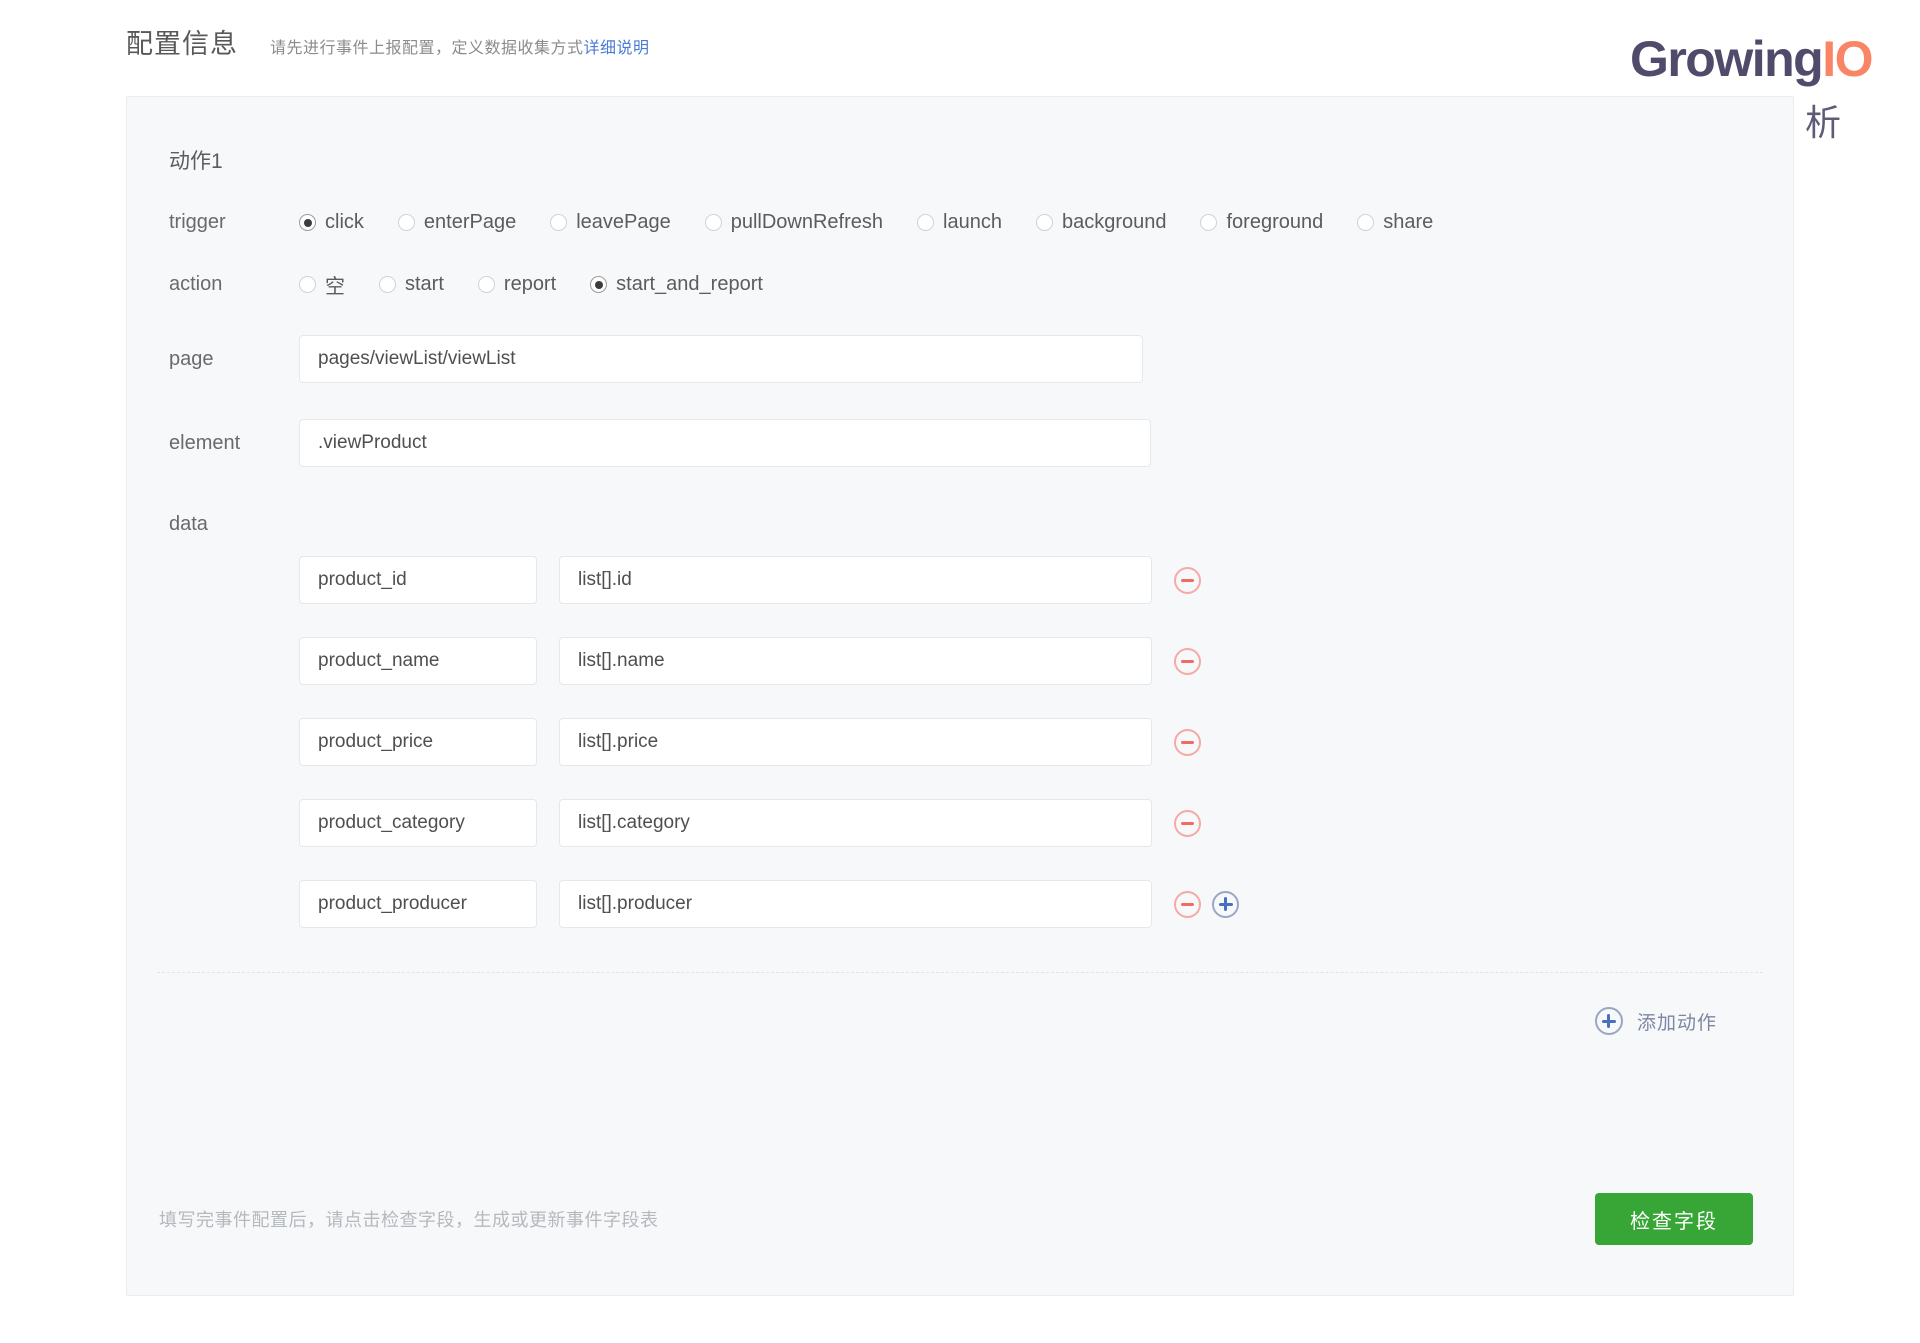 This screenshot has height=1343, width=1920. Describe the element at coordinates (530, 284) in the screenshot. I see `action-option-label: report` at that location.